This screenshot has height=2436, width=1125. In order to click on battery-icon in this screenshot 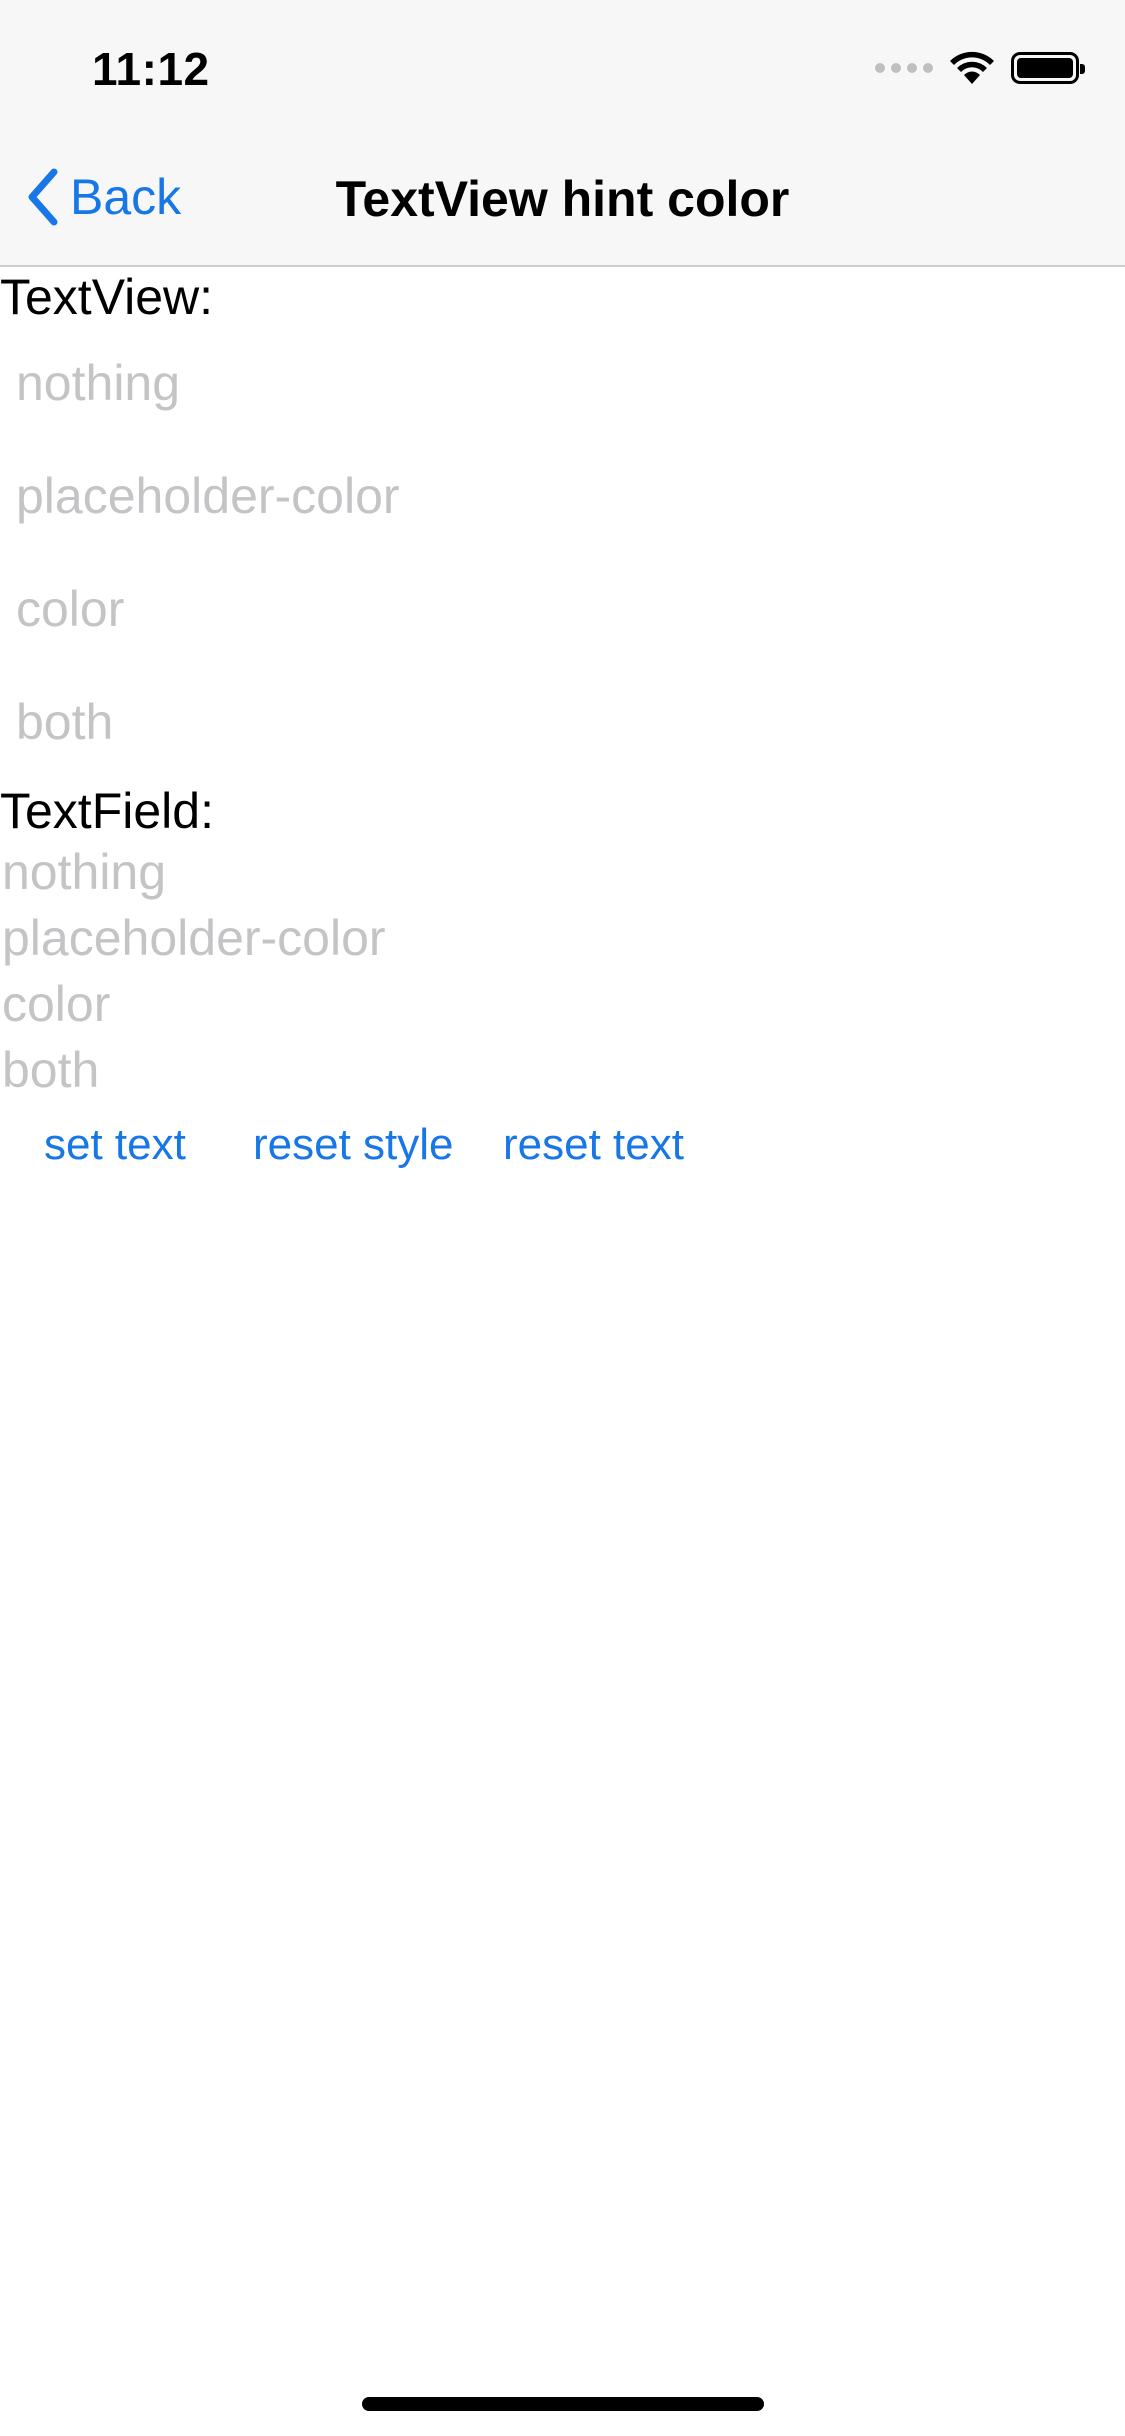, I will do `click(1048, 68)`.